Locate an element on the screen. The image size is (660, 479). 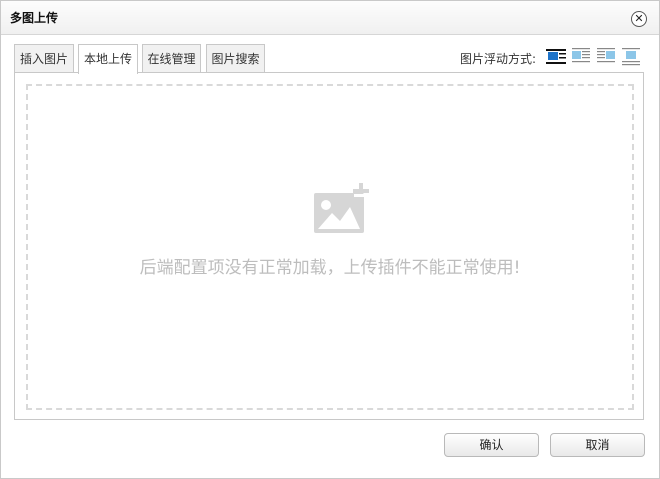
float-right-icon is located at coordinates (606, 56).